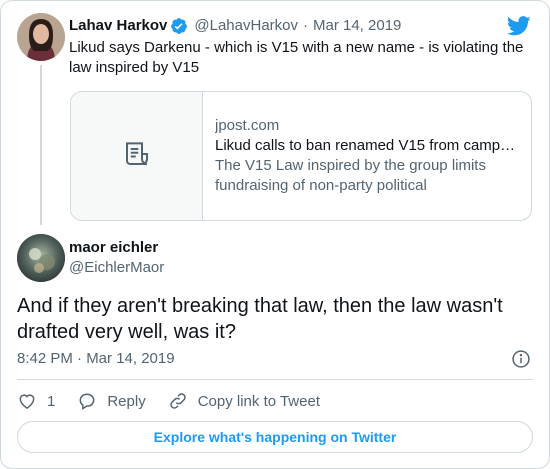 This screenshot has height=469, width=550. Describe the element at coordinates (51, 401) in the screenshot. I see `like-count: 1` at that location.